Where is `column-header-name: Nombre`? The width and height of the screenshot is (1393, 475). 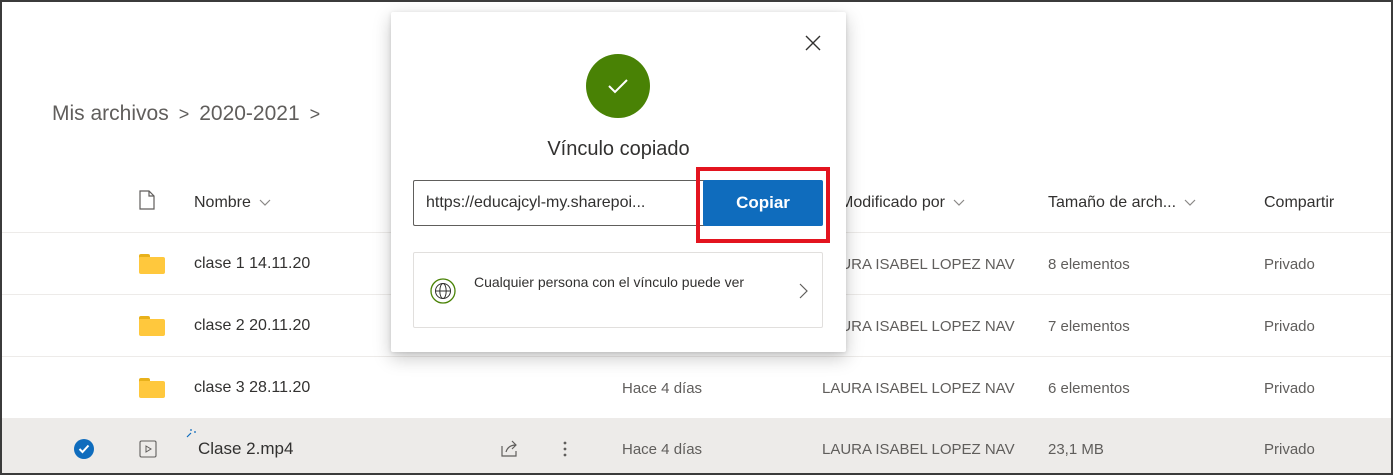 column-header-name: Nombre is located at coordinates (232, 202).